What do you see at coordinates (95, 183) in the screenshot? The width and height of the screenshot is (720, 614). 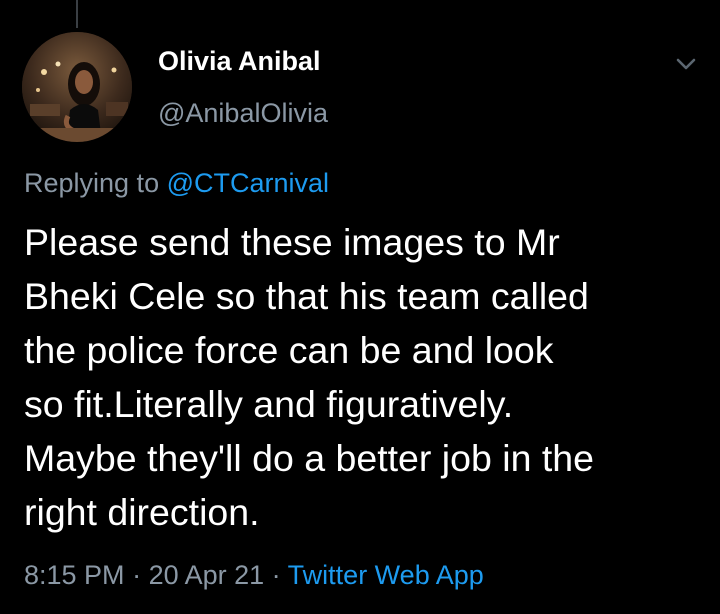 I see `replying-to-label: Replying to` at bounding box center [95, 183].